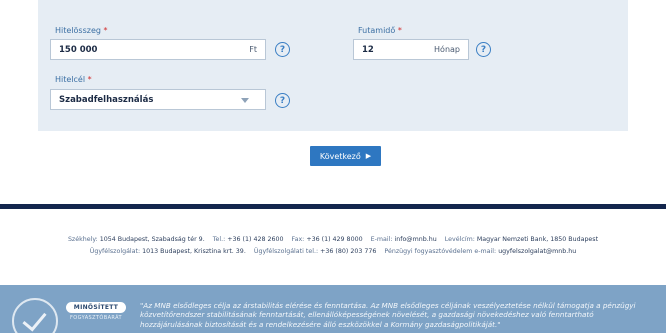  Describe the element at coordinates (333, 206) in the screenshot. I see `footer-divider` at that location.